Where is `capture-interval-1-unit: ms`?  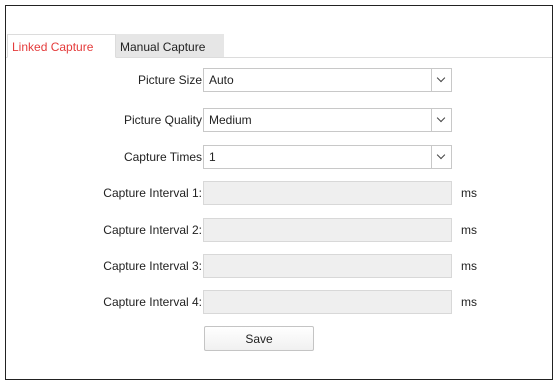
capture-interval-1-unit: ms is located at coordinates (469, 193).